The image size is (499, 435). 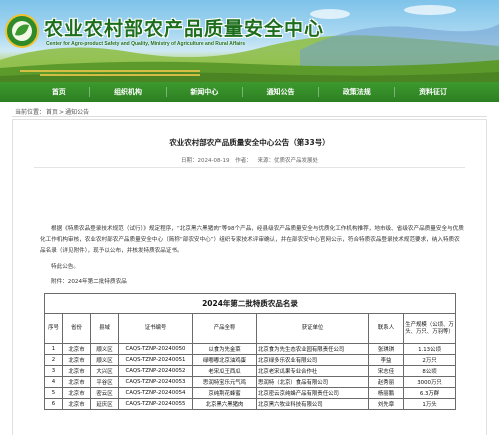 I want to click on cell-certified-unit: 北京绿多乐农业有限公司, so click(x=312, y=360).